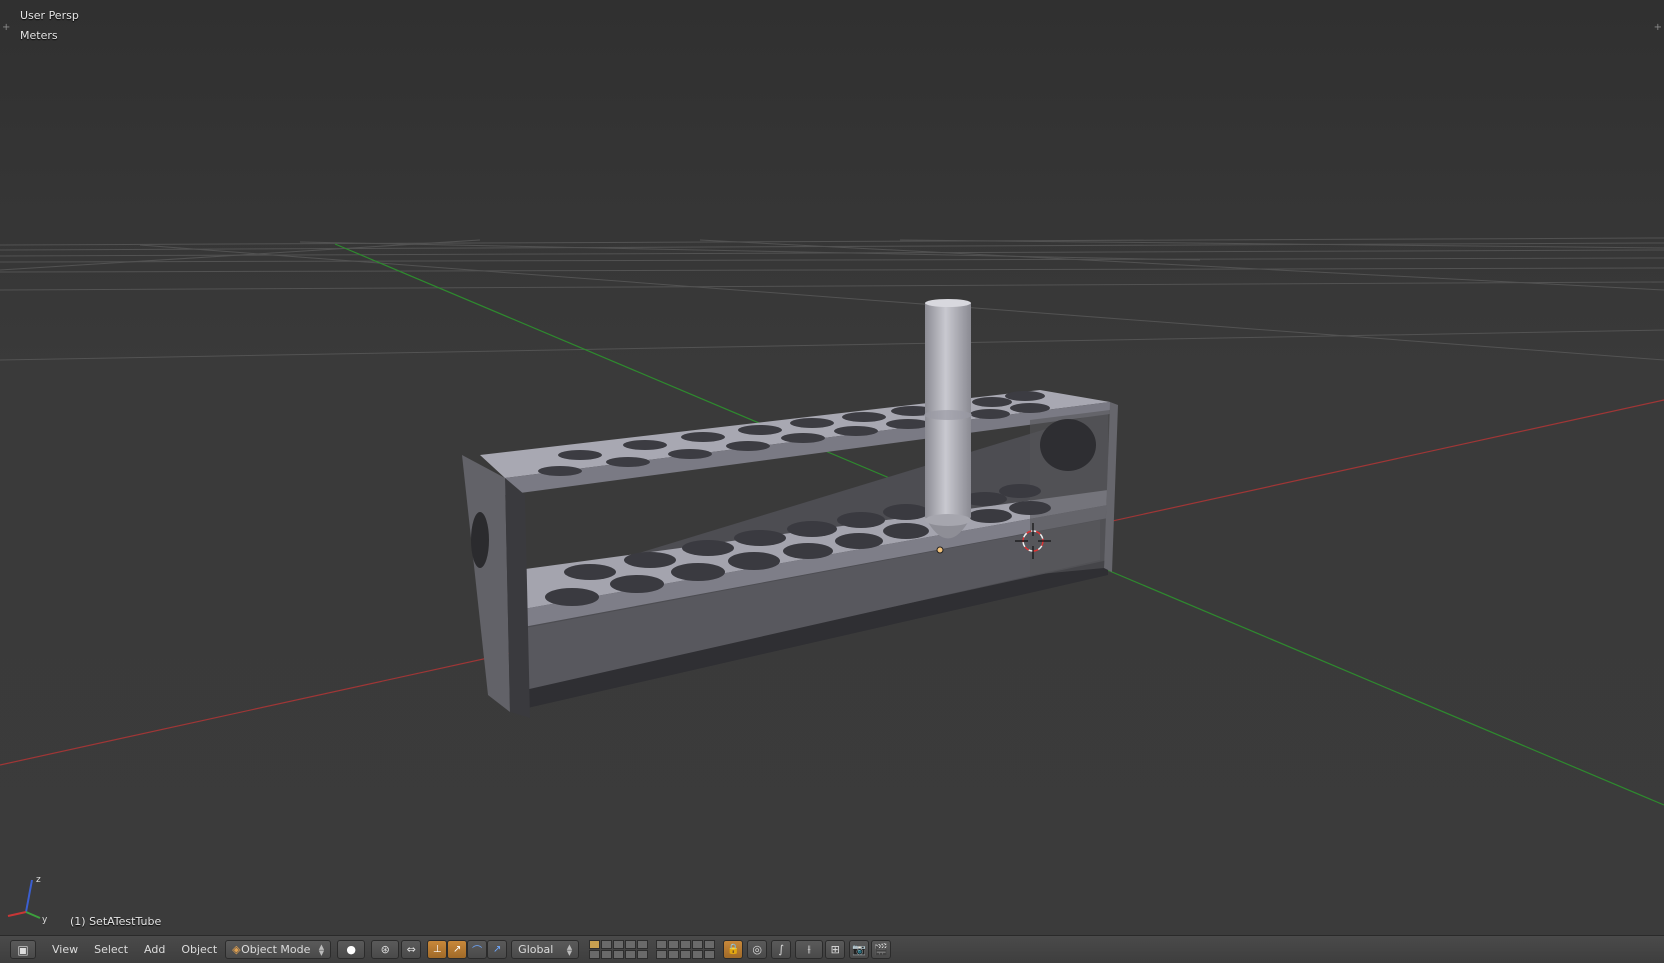 The height and width of the screenshot is (963, 1664). What do you see at coordinates (65, 949) in the screenshot?
I see `menu-view: View` at bounding box center [65, 949].